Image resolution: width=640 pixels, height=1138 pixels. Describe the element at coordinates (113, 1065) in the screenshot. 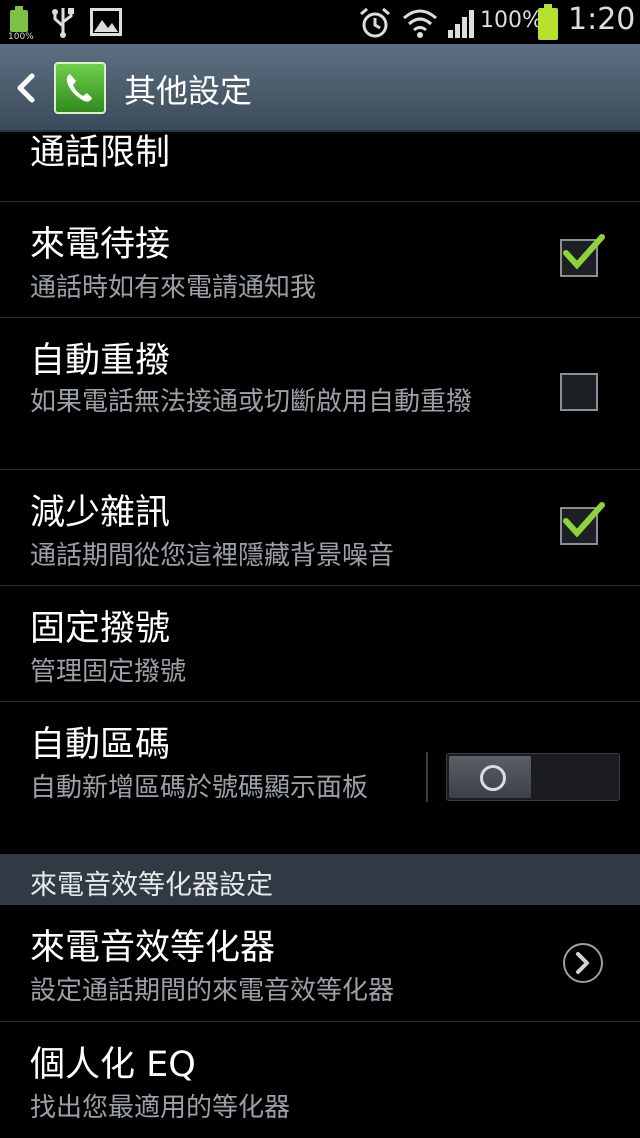

I see `item-title: 個人化 EQ` at that location.